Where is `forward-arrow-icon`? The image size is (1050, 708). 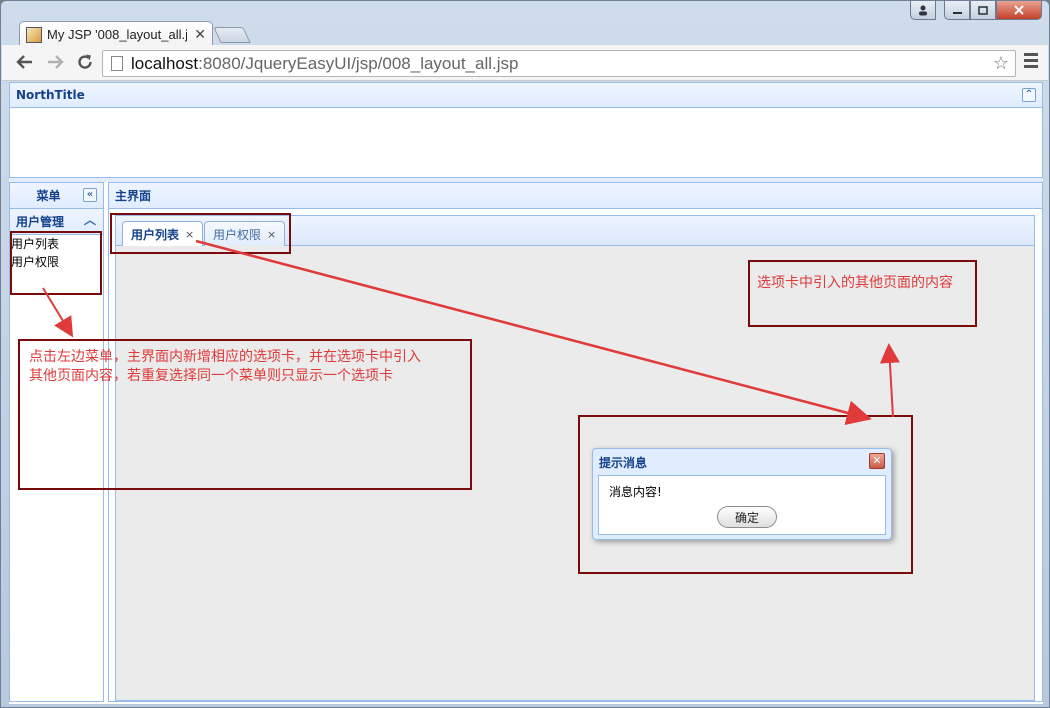 forward-arrow-icon is located at coordinates (56, 62).